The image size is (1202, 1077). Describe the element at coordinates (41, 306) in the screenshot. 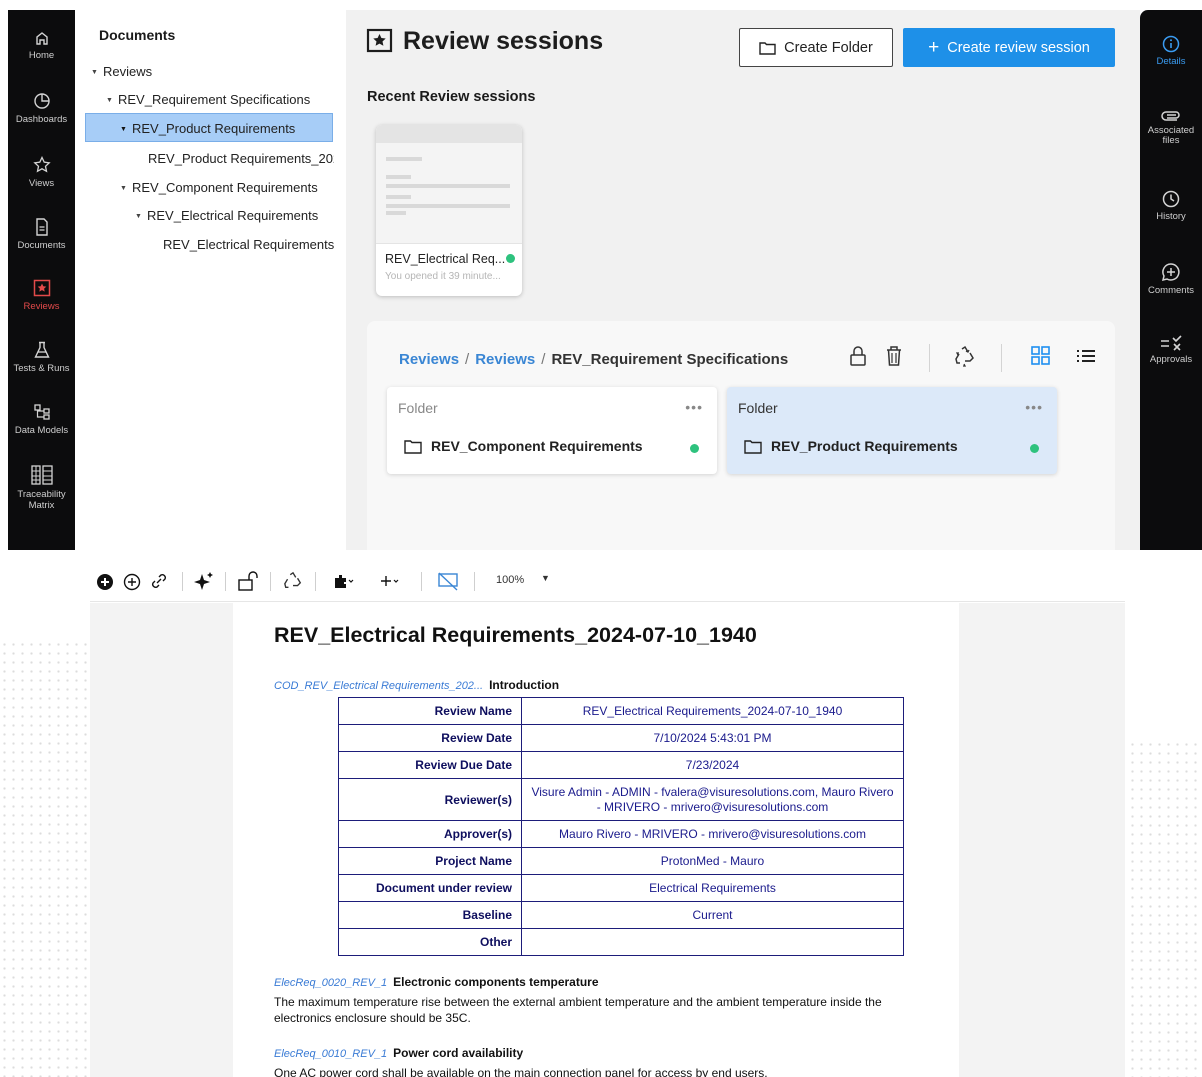

I see `nav-label: Reviews` at that location.